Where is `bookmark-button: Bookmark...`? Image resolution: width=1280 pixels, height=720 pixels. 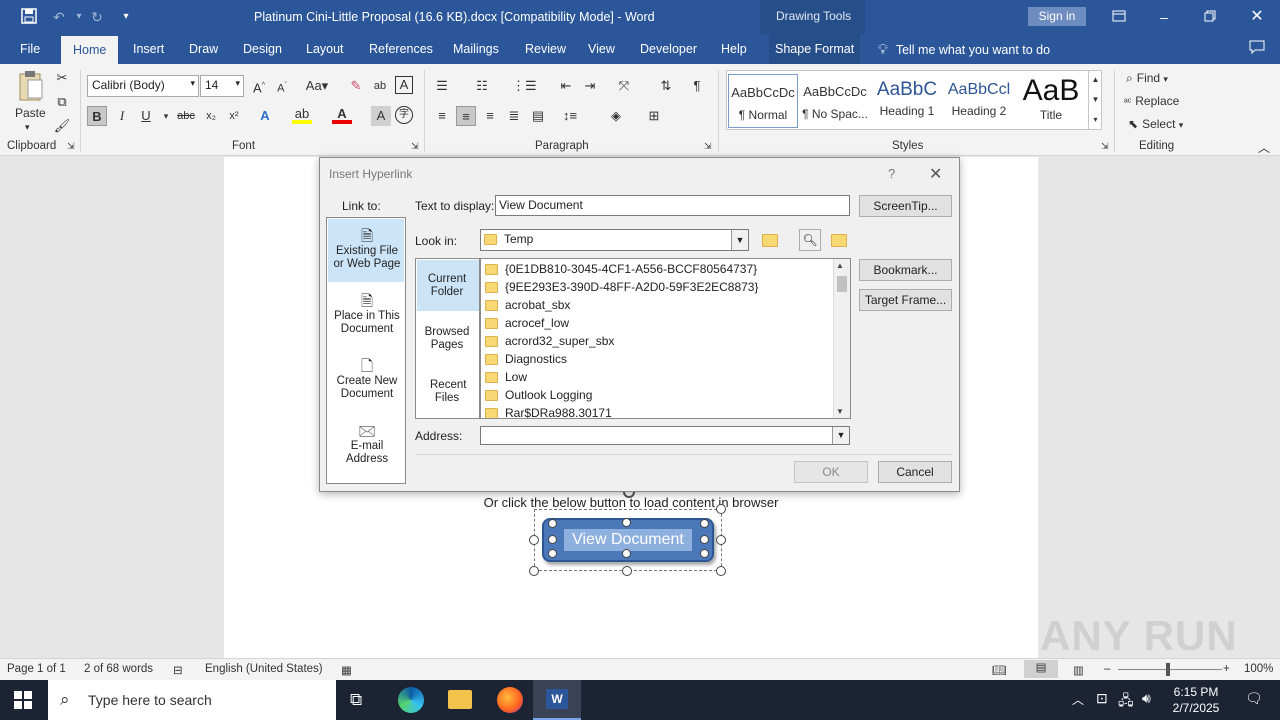
bookmark-button: Bookmark... is located at coordinates (905, 270).